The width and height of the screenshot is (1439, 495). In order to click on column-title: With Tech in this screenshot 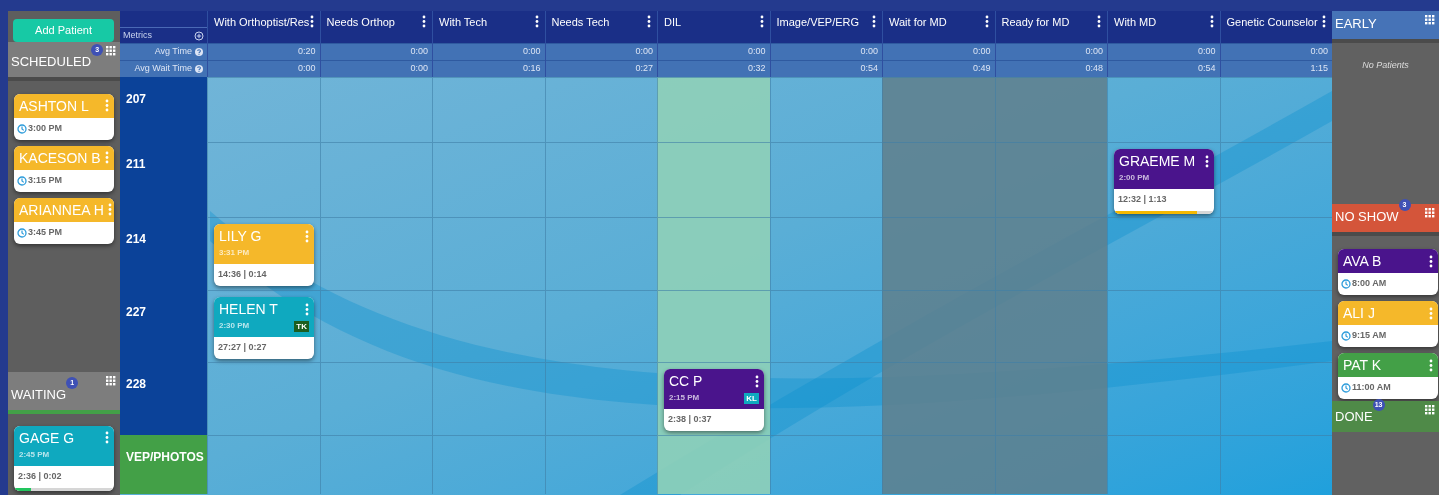, I will do `click(463, 22)`.